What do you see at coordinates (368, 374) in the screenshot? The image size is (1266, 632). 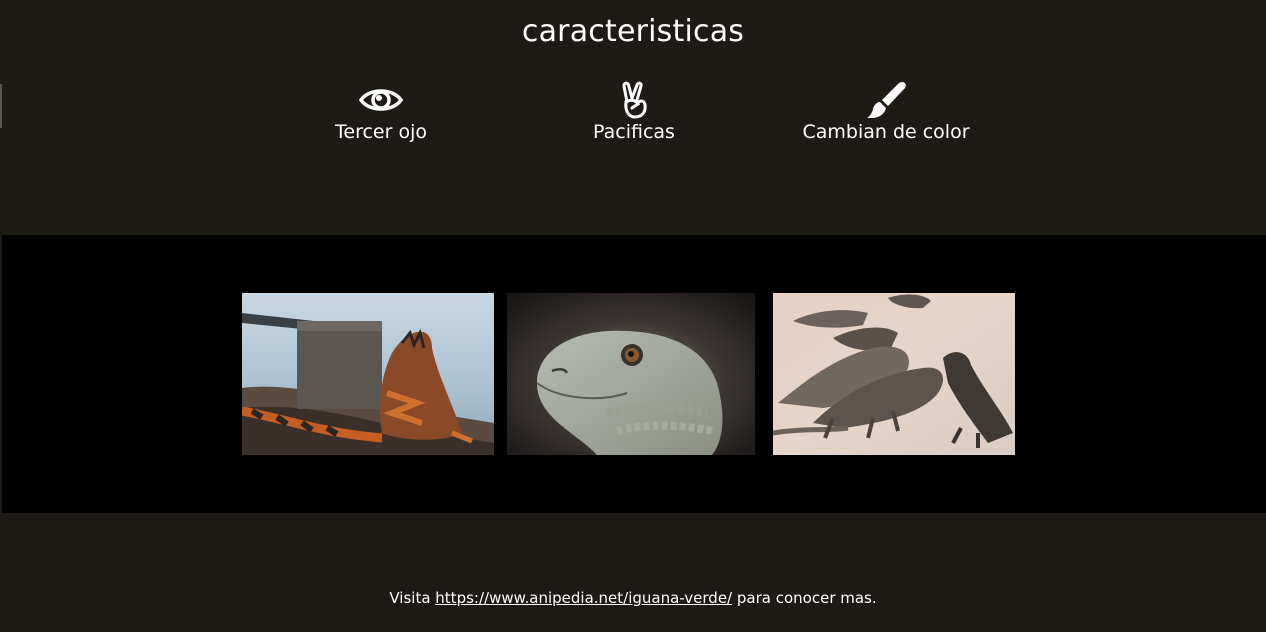 I see `iguana-on-rocks-photo` at bounding box center [368, 374].